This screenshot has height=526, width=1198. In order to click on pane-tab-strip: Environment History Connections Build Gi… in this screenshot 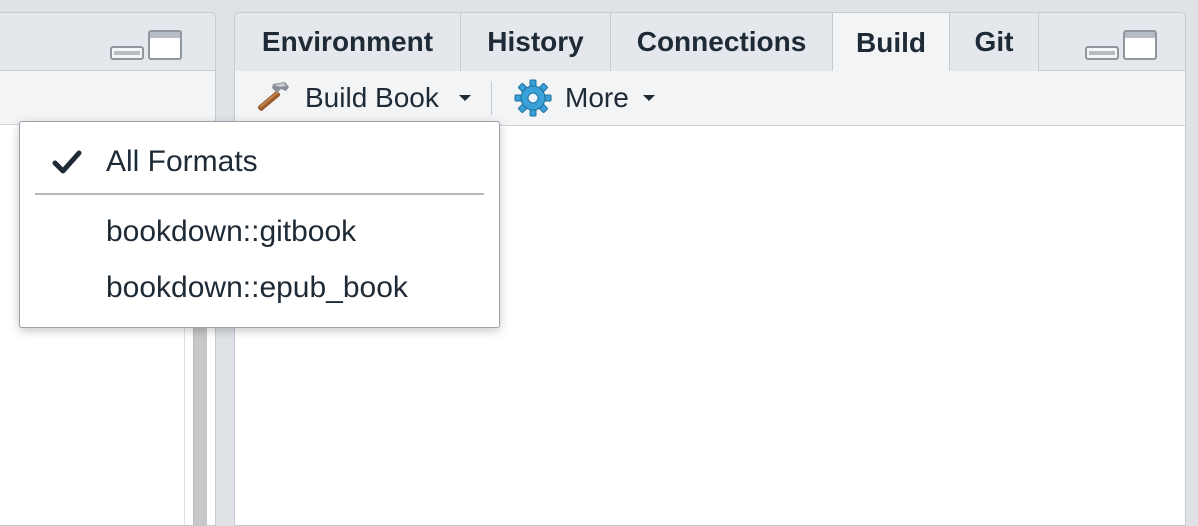, I will do `click(710, 42)`.